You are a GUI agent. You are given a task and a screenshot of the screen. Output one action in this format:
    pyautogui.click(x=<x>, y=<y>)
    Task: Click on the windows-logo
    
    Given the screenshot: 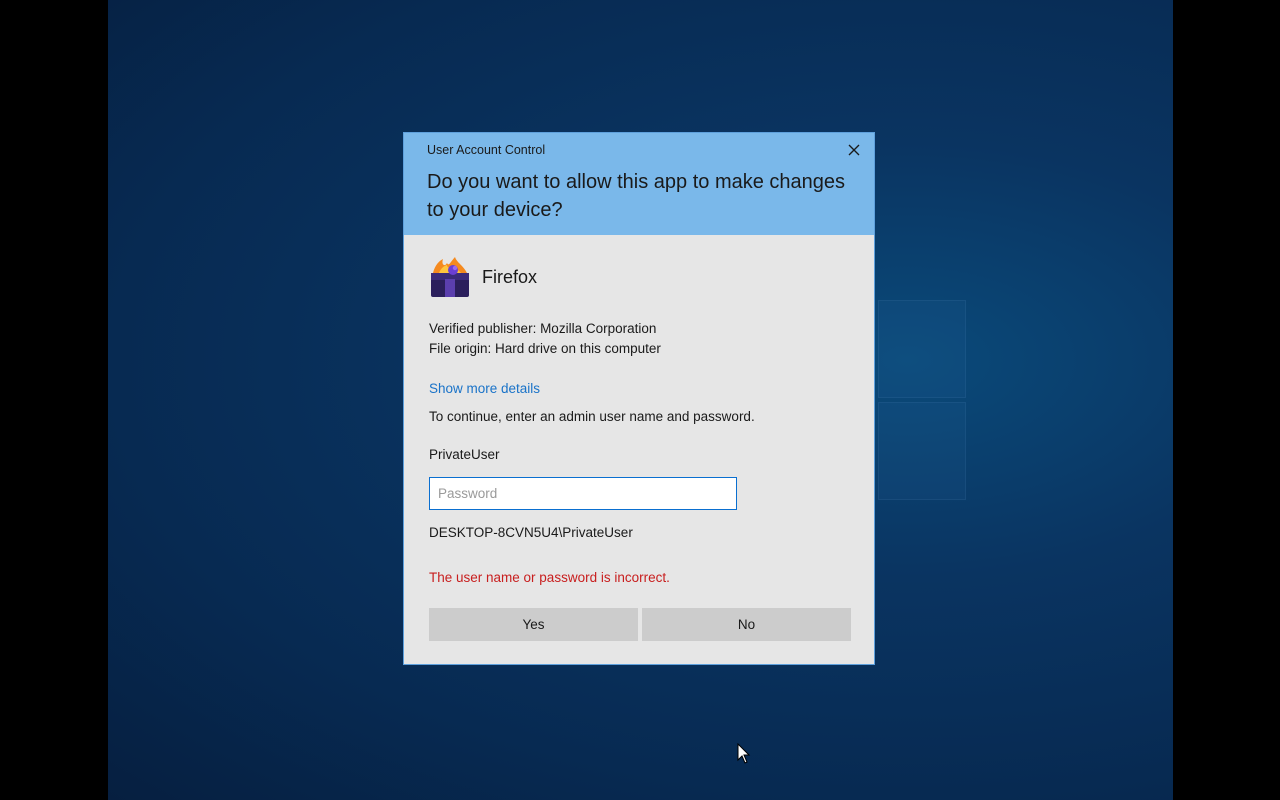 What is the action you would take?
    pyautogui.click(x=922, y=400)
    